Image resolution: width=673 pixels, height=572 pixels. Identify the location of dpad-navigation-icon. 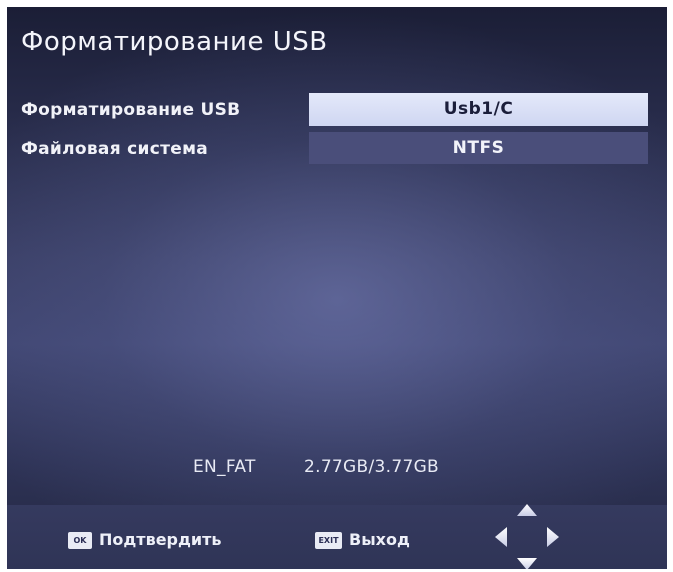
(527, 536).